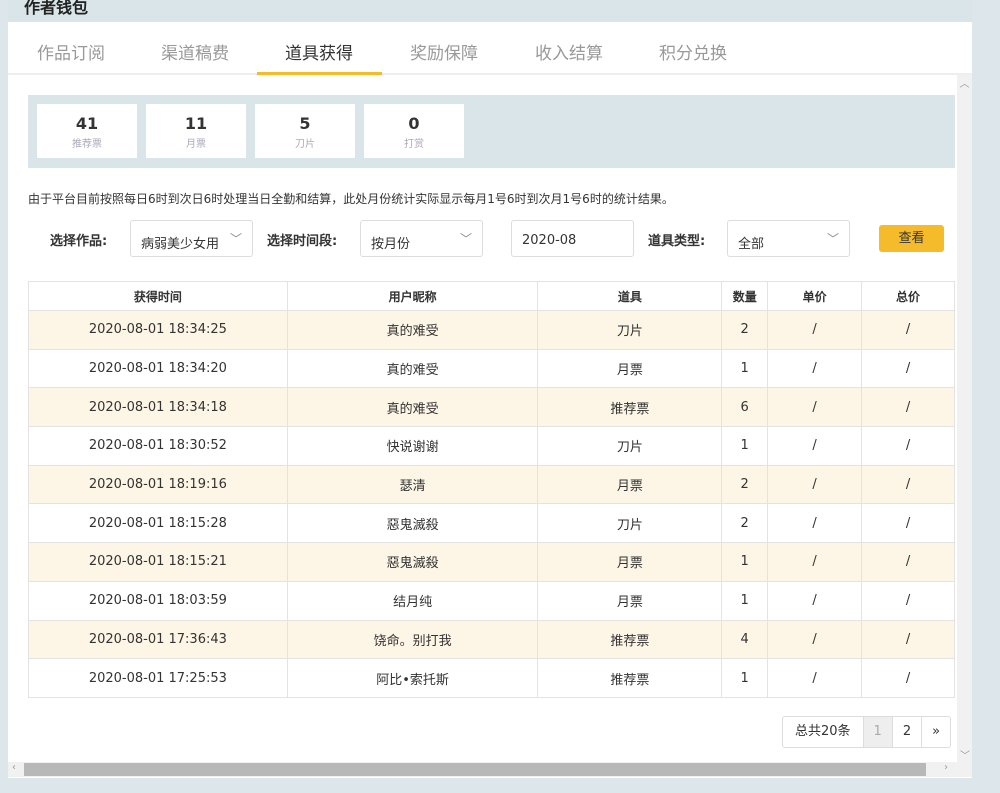  Describe the element at coordinates (414, 123) in the screenshot. I see `stat-value: 0` at that location.